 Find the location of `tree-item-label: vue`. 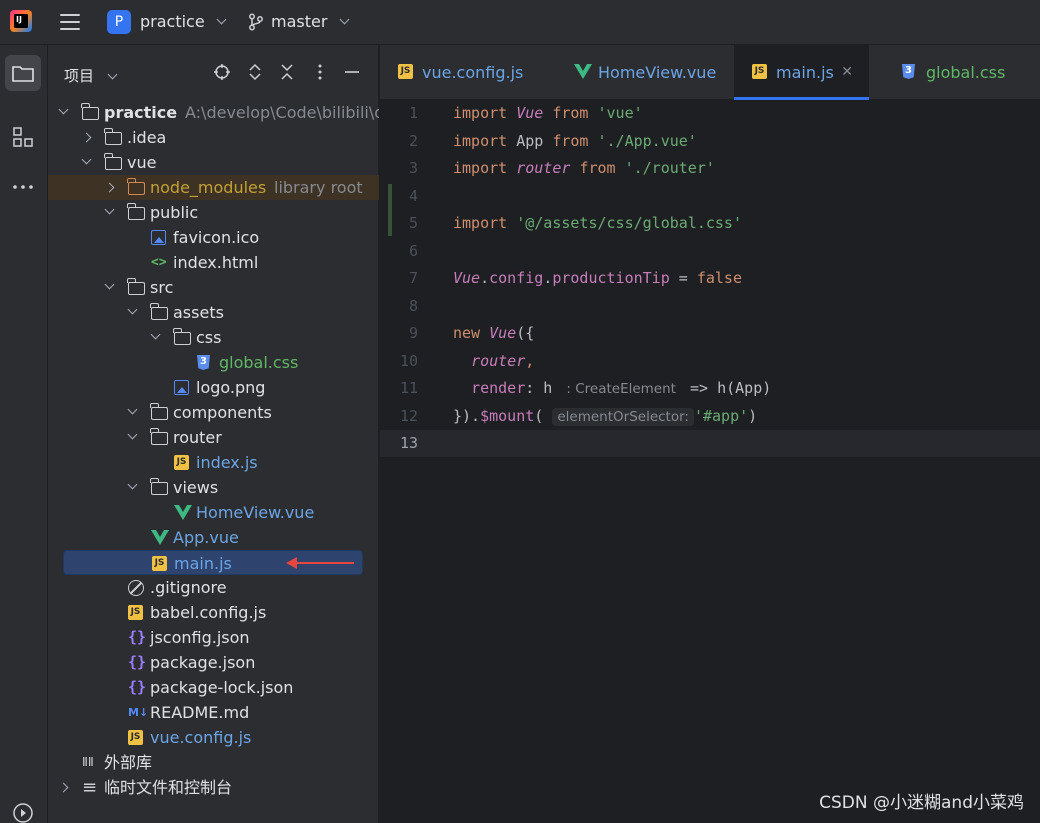

tree-item-label: vue is located at coordinates (142, 162).